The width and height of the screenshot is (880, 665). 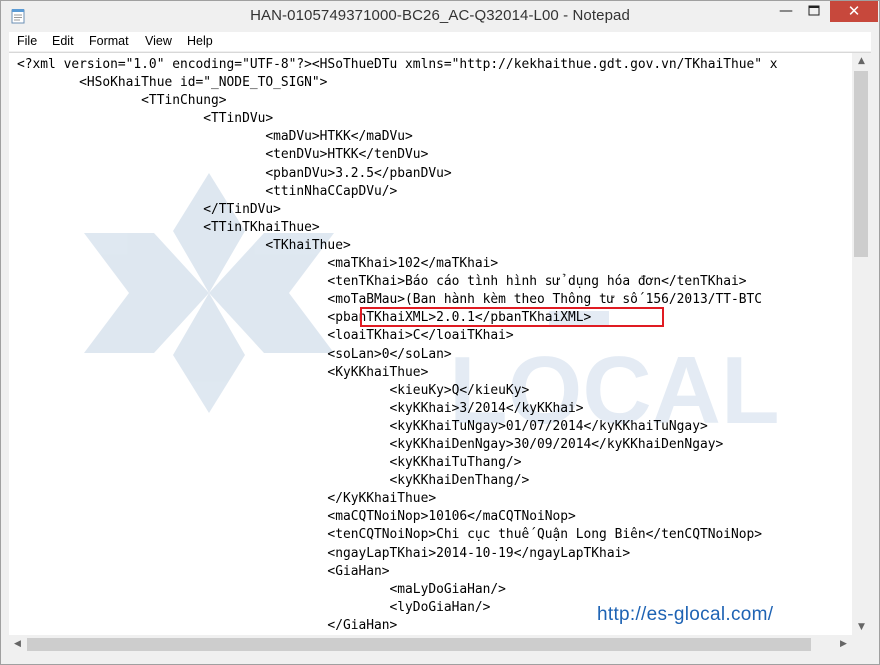 I want to click on menu-bar: File Edit Format View Help, so click(x=440, y=41).